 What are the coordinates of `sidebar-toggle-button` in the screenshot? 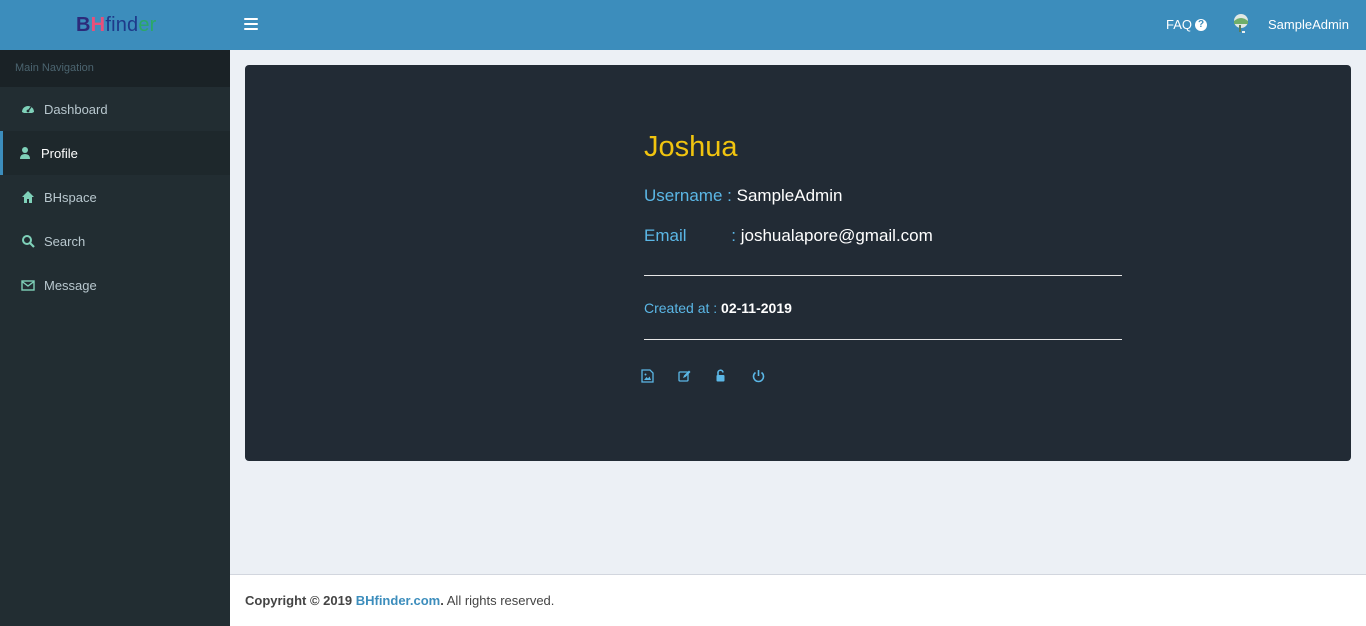 It's located at (251, 24).